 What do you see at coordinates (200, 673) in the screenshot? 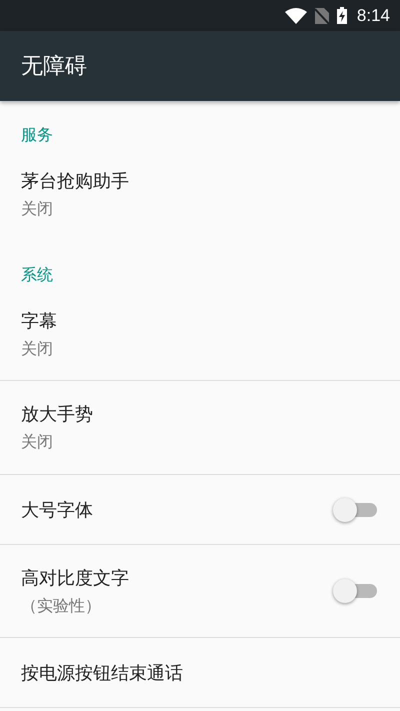
I see `settings-item: 按电源按钮结束通话` at bounding box center [200, 673].